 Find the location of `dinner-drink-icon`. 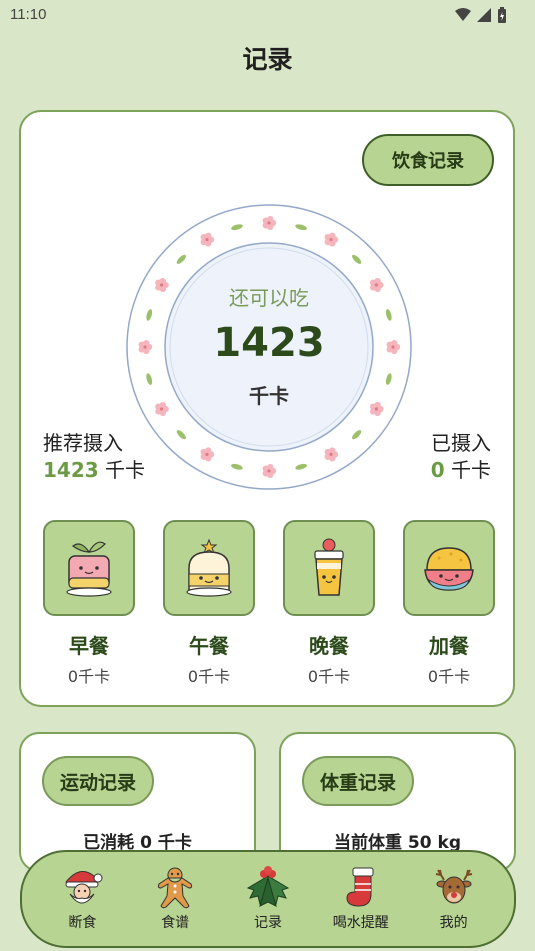

dinner-drink-icon is located at coordinates (329, 567).